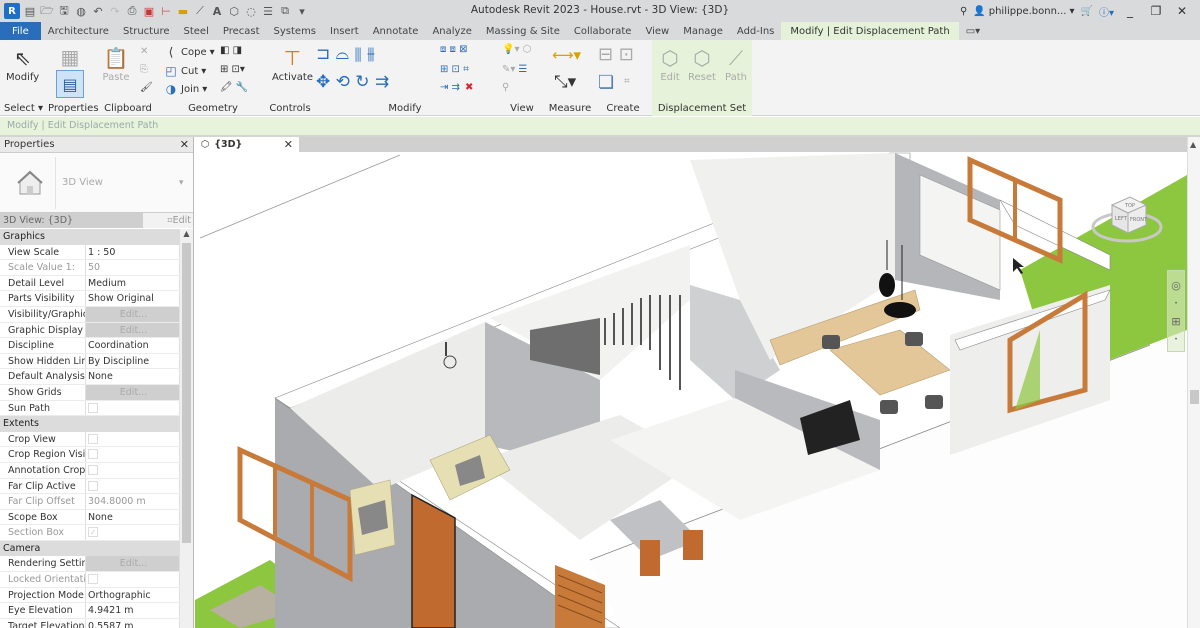 The image size is (1200, 628). What do you see at coordinates (603, 31) in the screenshot?
I see `tab-collaborate: Collaborate` at bounding box center [603, 31].